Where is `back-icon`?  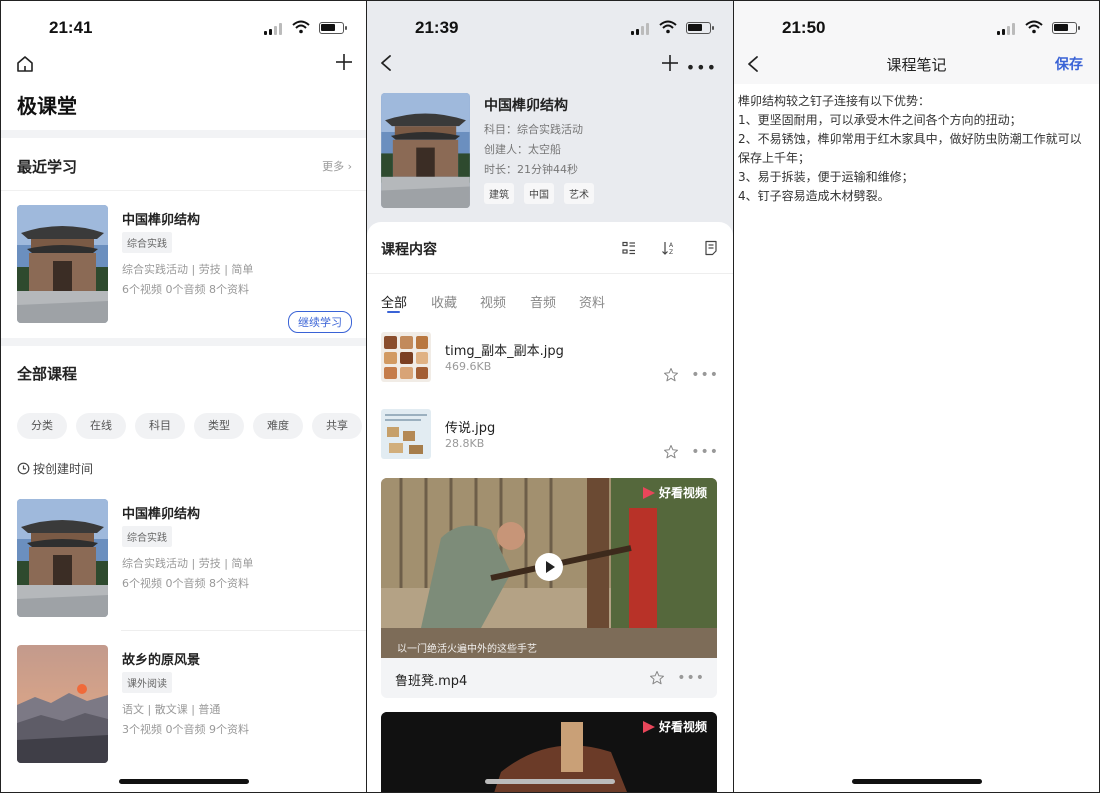 back-icon is located at coordinates (386, 63).